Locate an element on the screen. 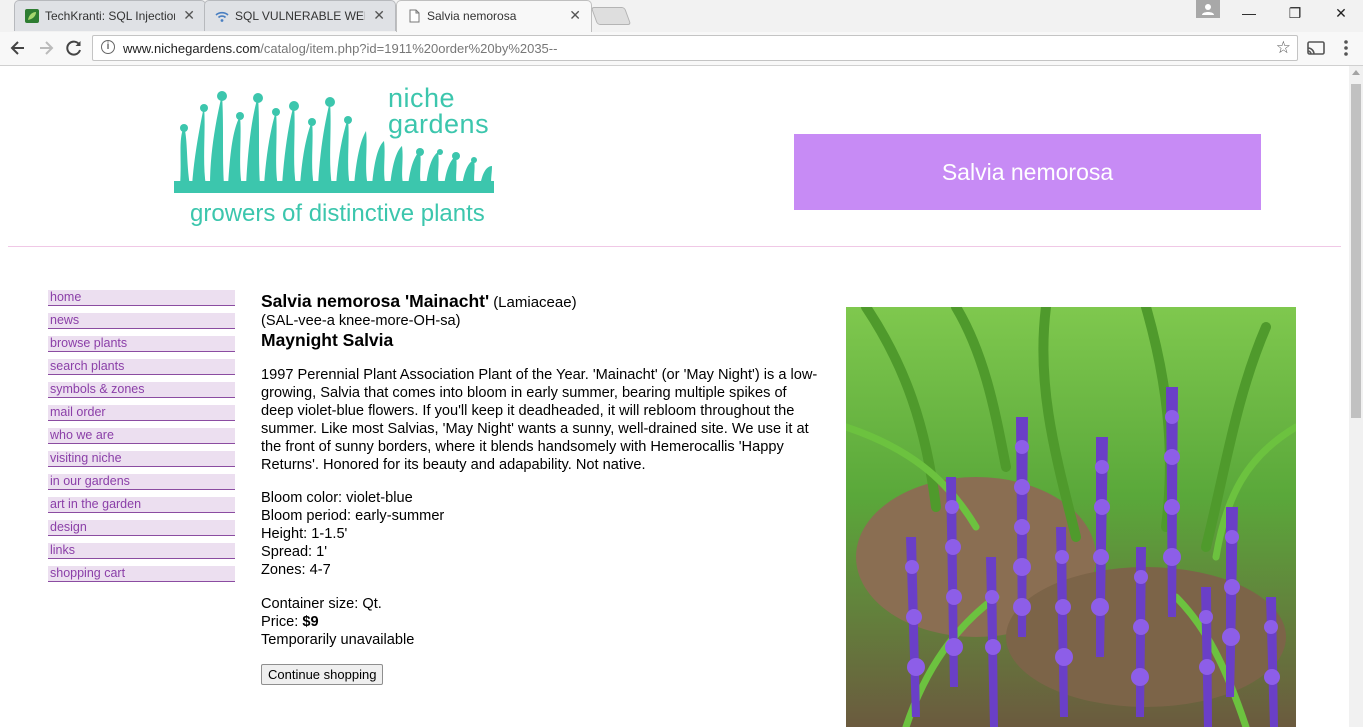 This screenshot has width=1363, height=727. page-title-banner: Salvia nemorosa is located at coordinates (1027, 172).